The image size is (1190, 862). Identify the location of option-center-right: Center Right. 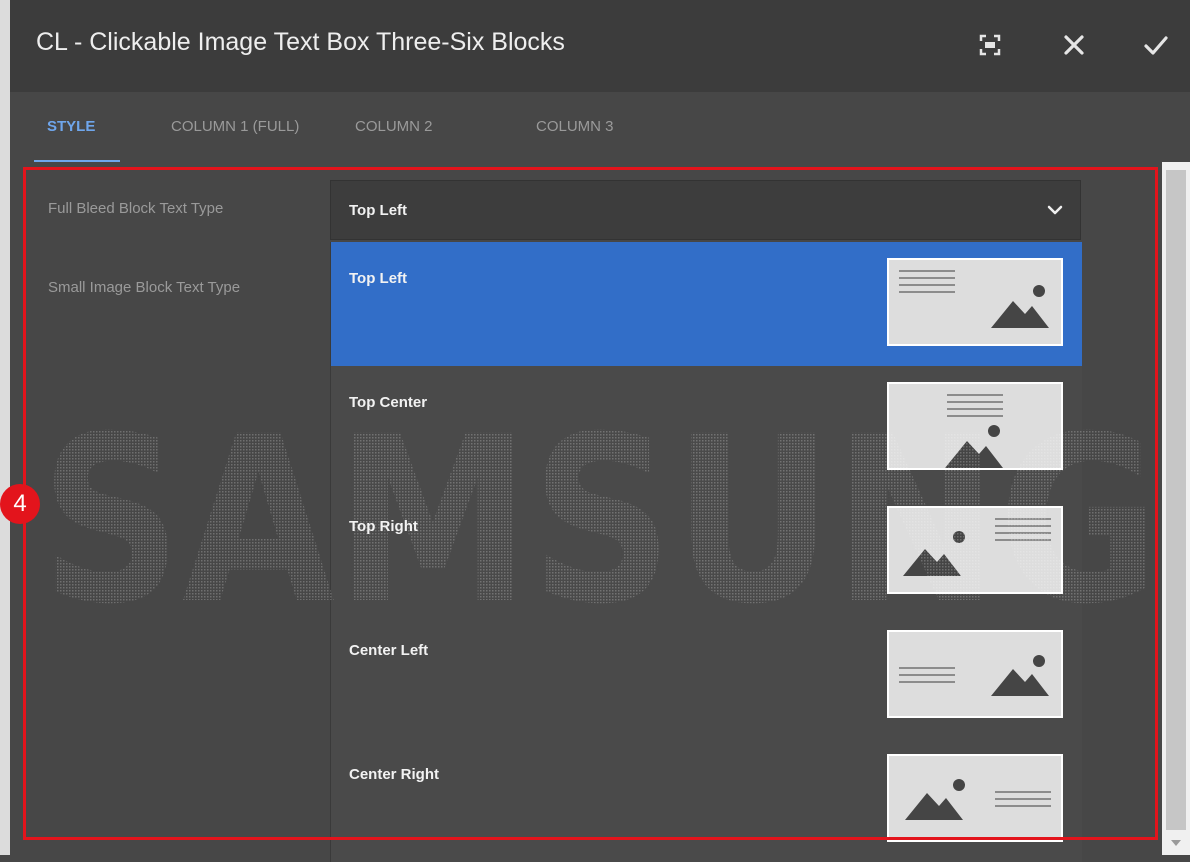
(706, 800).